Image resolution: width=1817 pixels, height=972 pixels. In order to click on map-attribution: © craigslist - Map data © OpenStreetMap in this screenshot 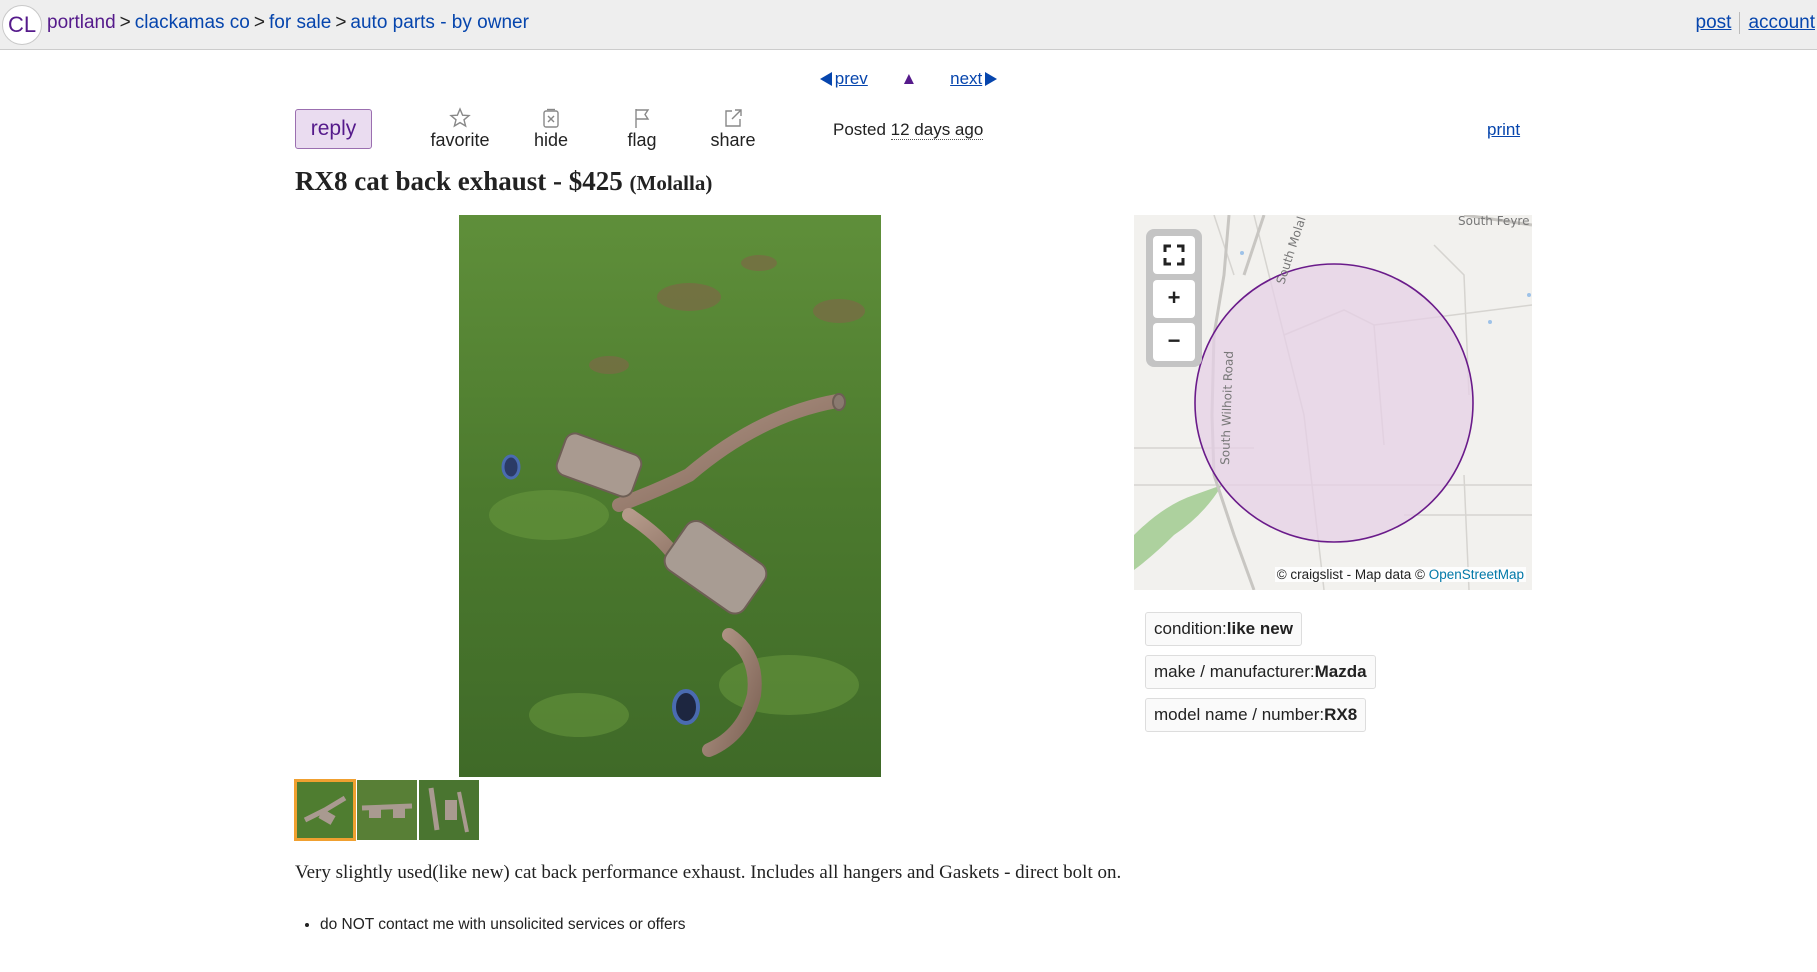, I will do `click(1400, 574)`.